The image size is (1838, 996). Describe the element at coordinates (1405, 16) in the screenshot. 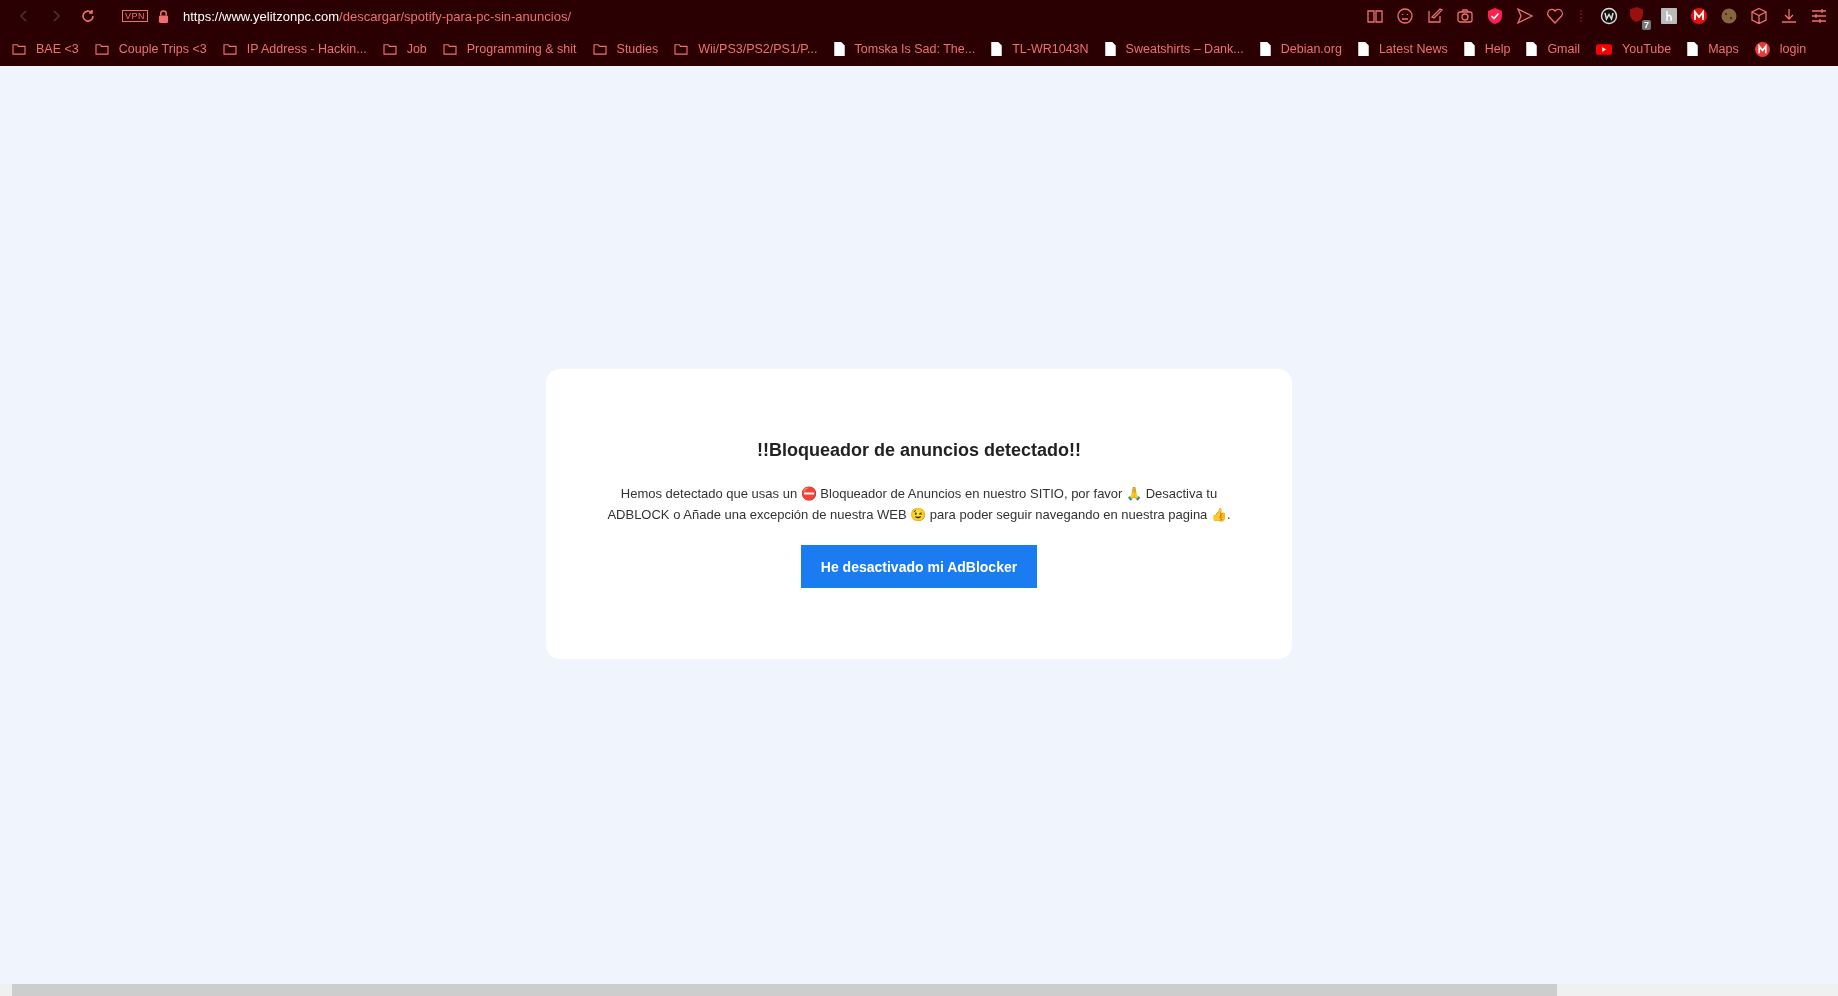

I see `face-icon` at that location.